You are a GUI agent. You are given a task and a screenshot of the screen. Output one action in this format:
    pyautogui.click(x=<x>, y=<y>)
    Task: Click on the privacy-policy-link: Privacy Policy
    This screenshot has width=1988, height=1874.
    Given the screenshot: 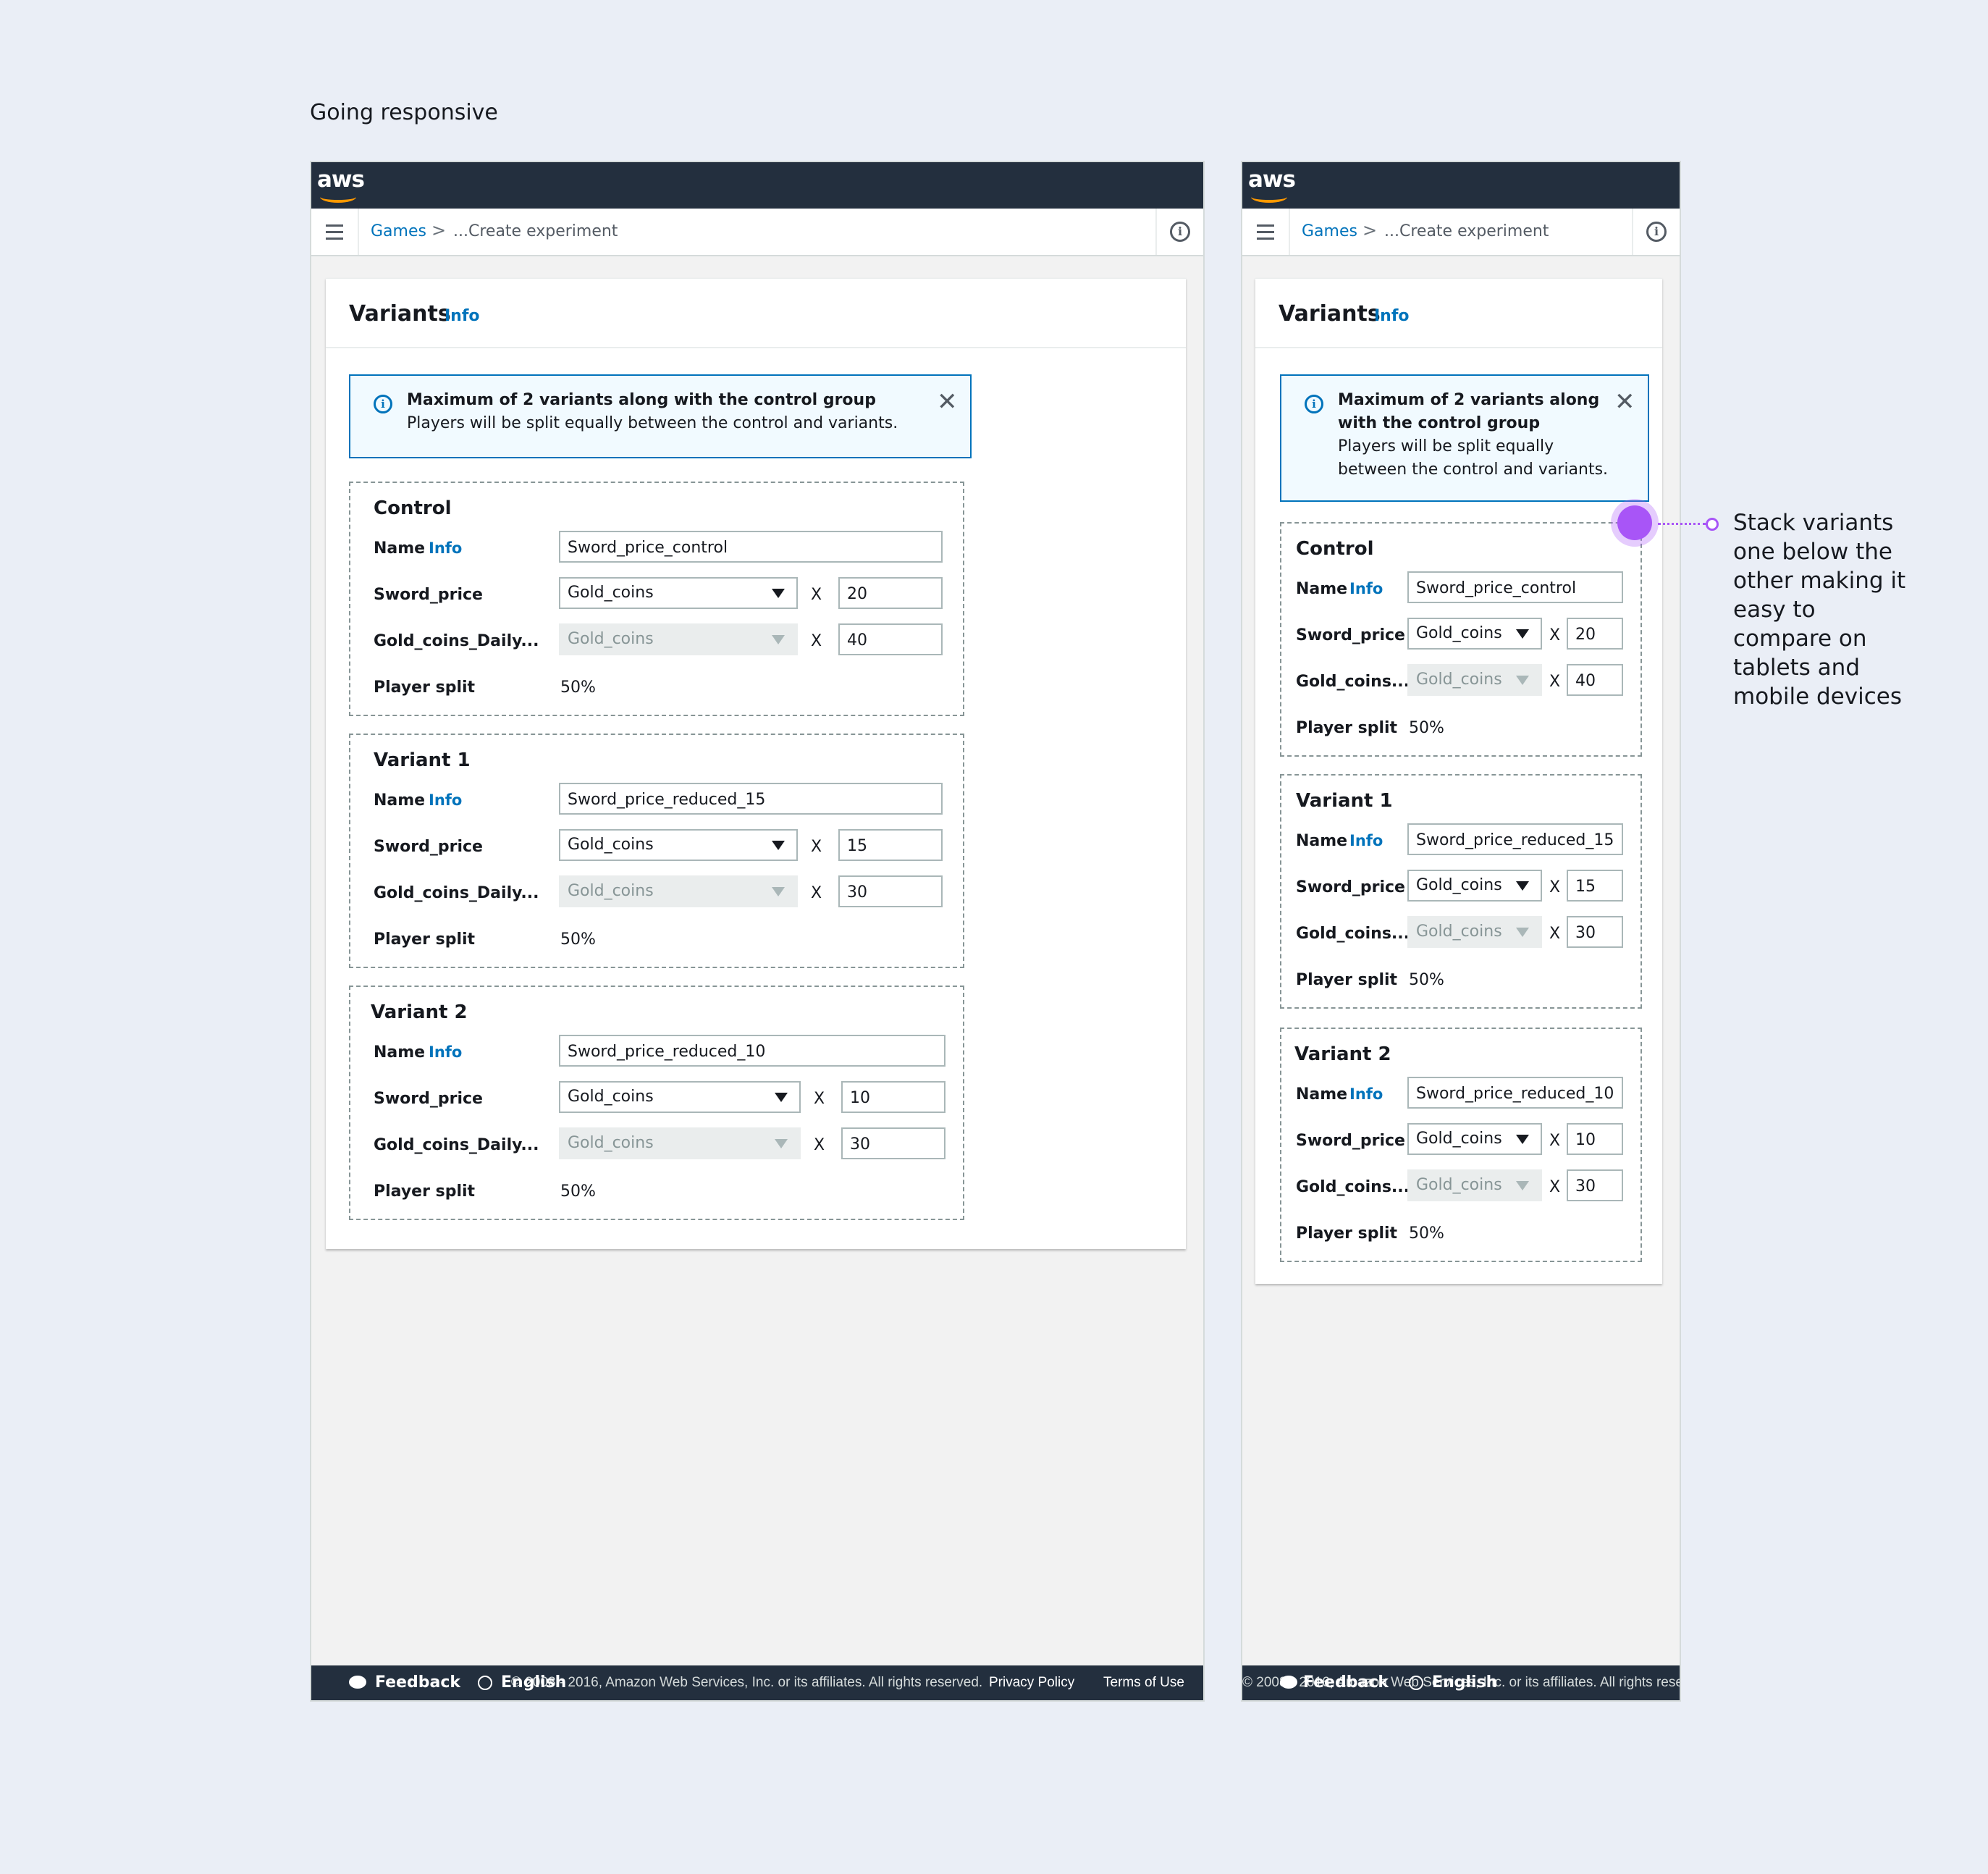 What is the action you would take?
    pyautogui.click(x=1031, y=1683)
    